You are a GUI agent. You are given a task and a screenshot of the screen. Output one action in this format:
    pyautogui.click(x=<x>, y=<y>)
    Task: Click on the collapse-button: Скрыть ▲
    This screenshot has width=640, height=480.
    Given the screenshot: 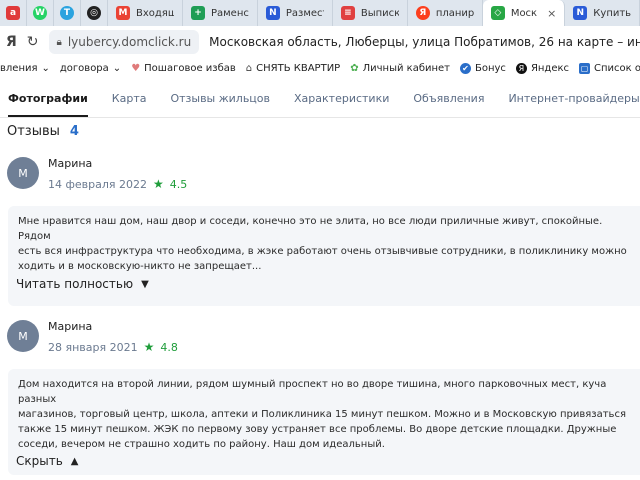 What is the action you would take?
    pyautogui.click(x=47, y=461)
    